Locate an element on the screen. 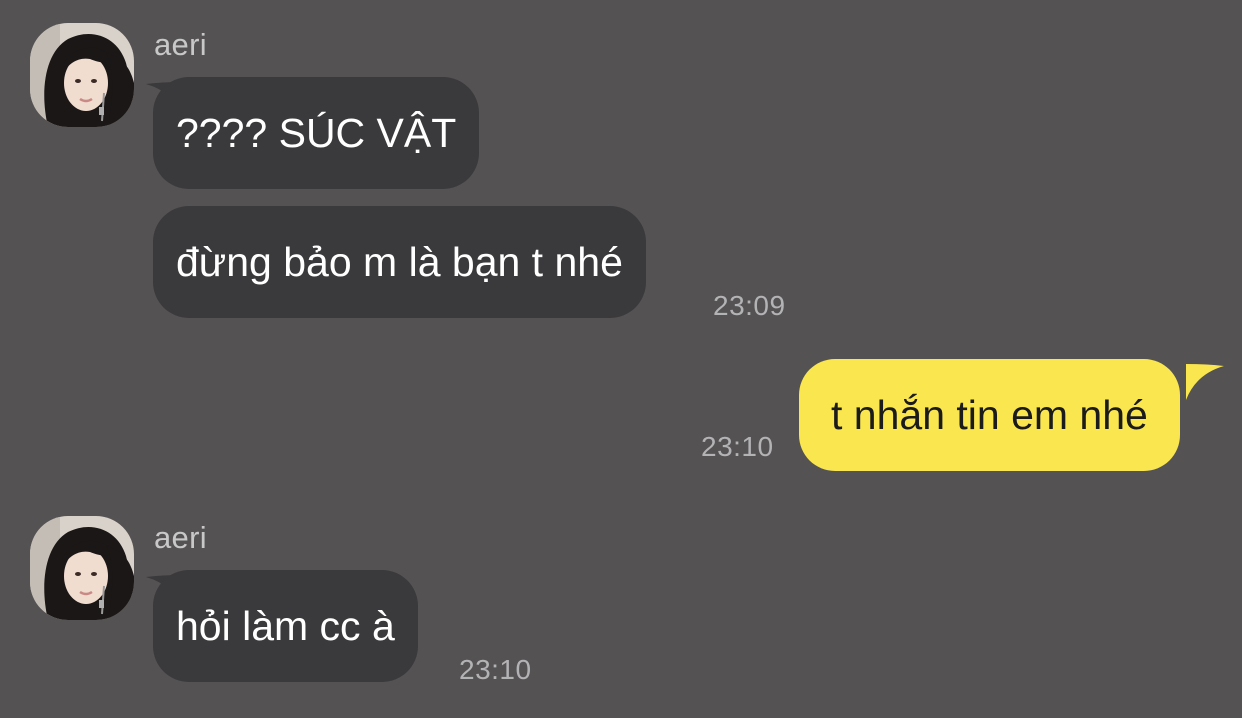  message-bubble-outgoing: t nhắn tin em nhé is located at coordinates (989, 415).